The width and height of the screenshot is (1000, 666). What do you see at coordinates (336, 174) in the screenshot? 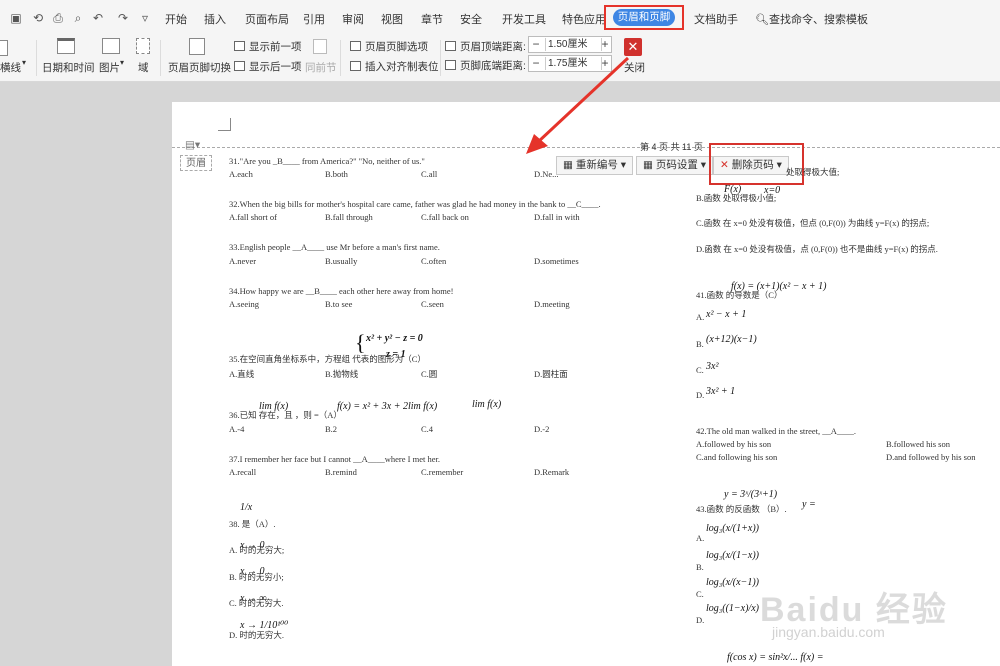
I see `q31-b: B.both` at bounding box center [336, 174].